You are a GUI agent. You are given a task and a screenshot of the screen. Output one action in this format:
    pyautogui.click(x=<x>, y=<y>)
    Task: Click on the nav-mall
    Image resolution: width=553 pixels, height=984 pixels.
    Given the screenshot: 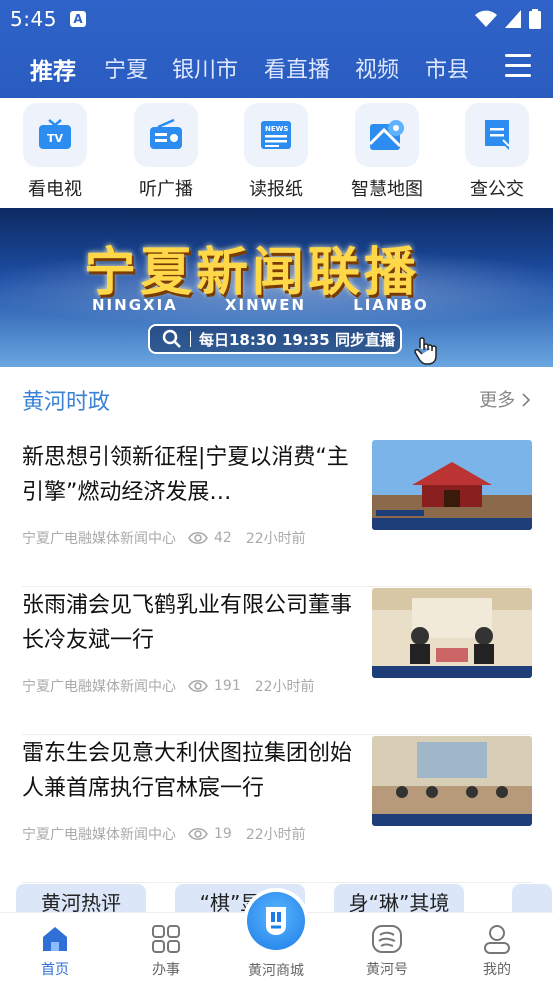 What is the action you would take?
    pyautogui.click(x=276, y=921)
    